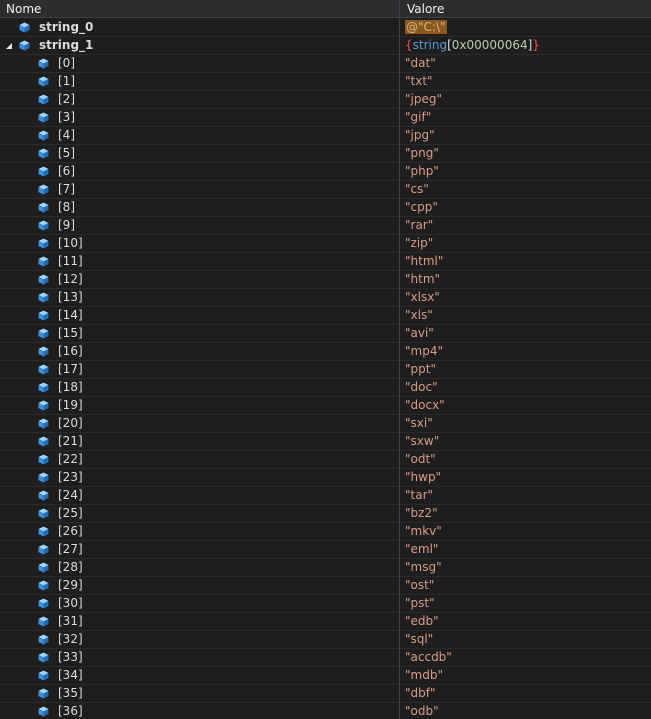 This screenshot has width=651, height=719. Describe the element at coordinates (325, 136) in the screenshot. I see `array-item-row: [4] "jpg"` at that location.